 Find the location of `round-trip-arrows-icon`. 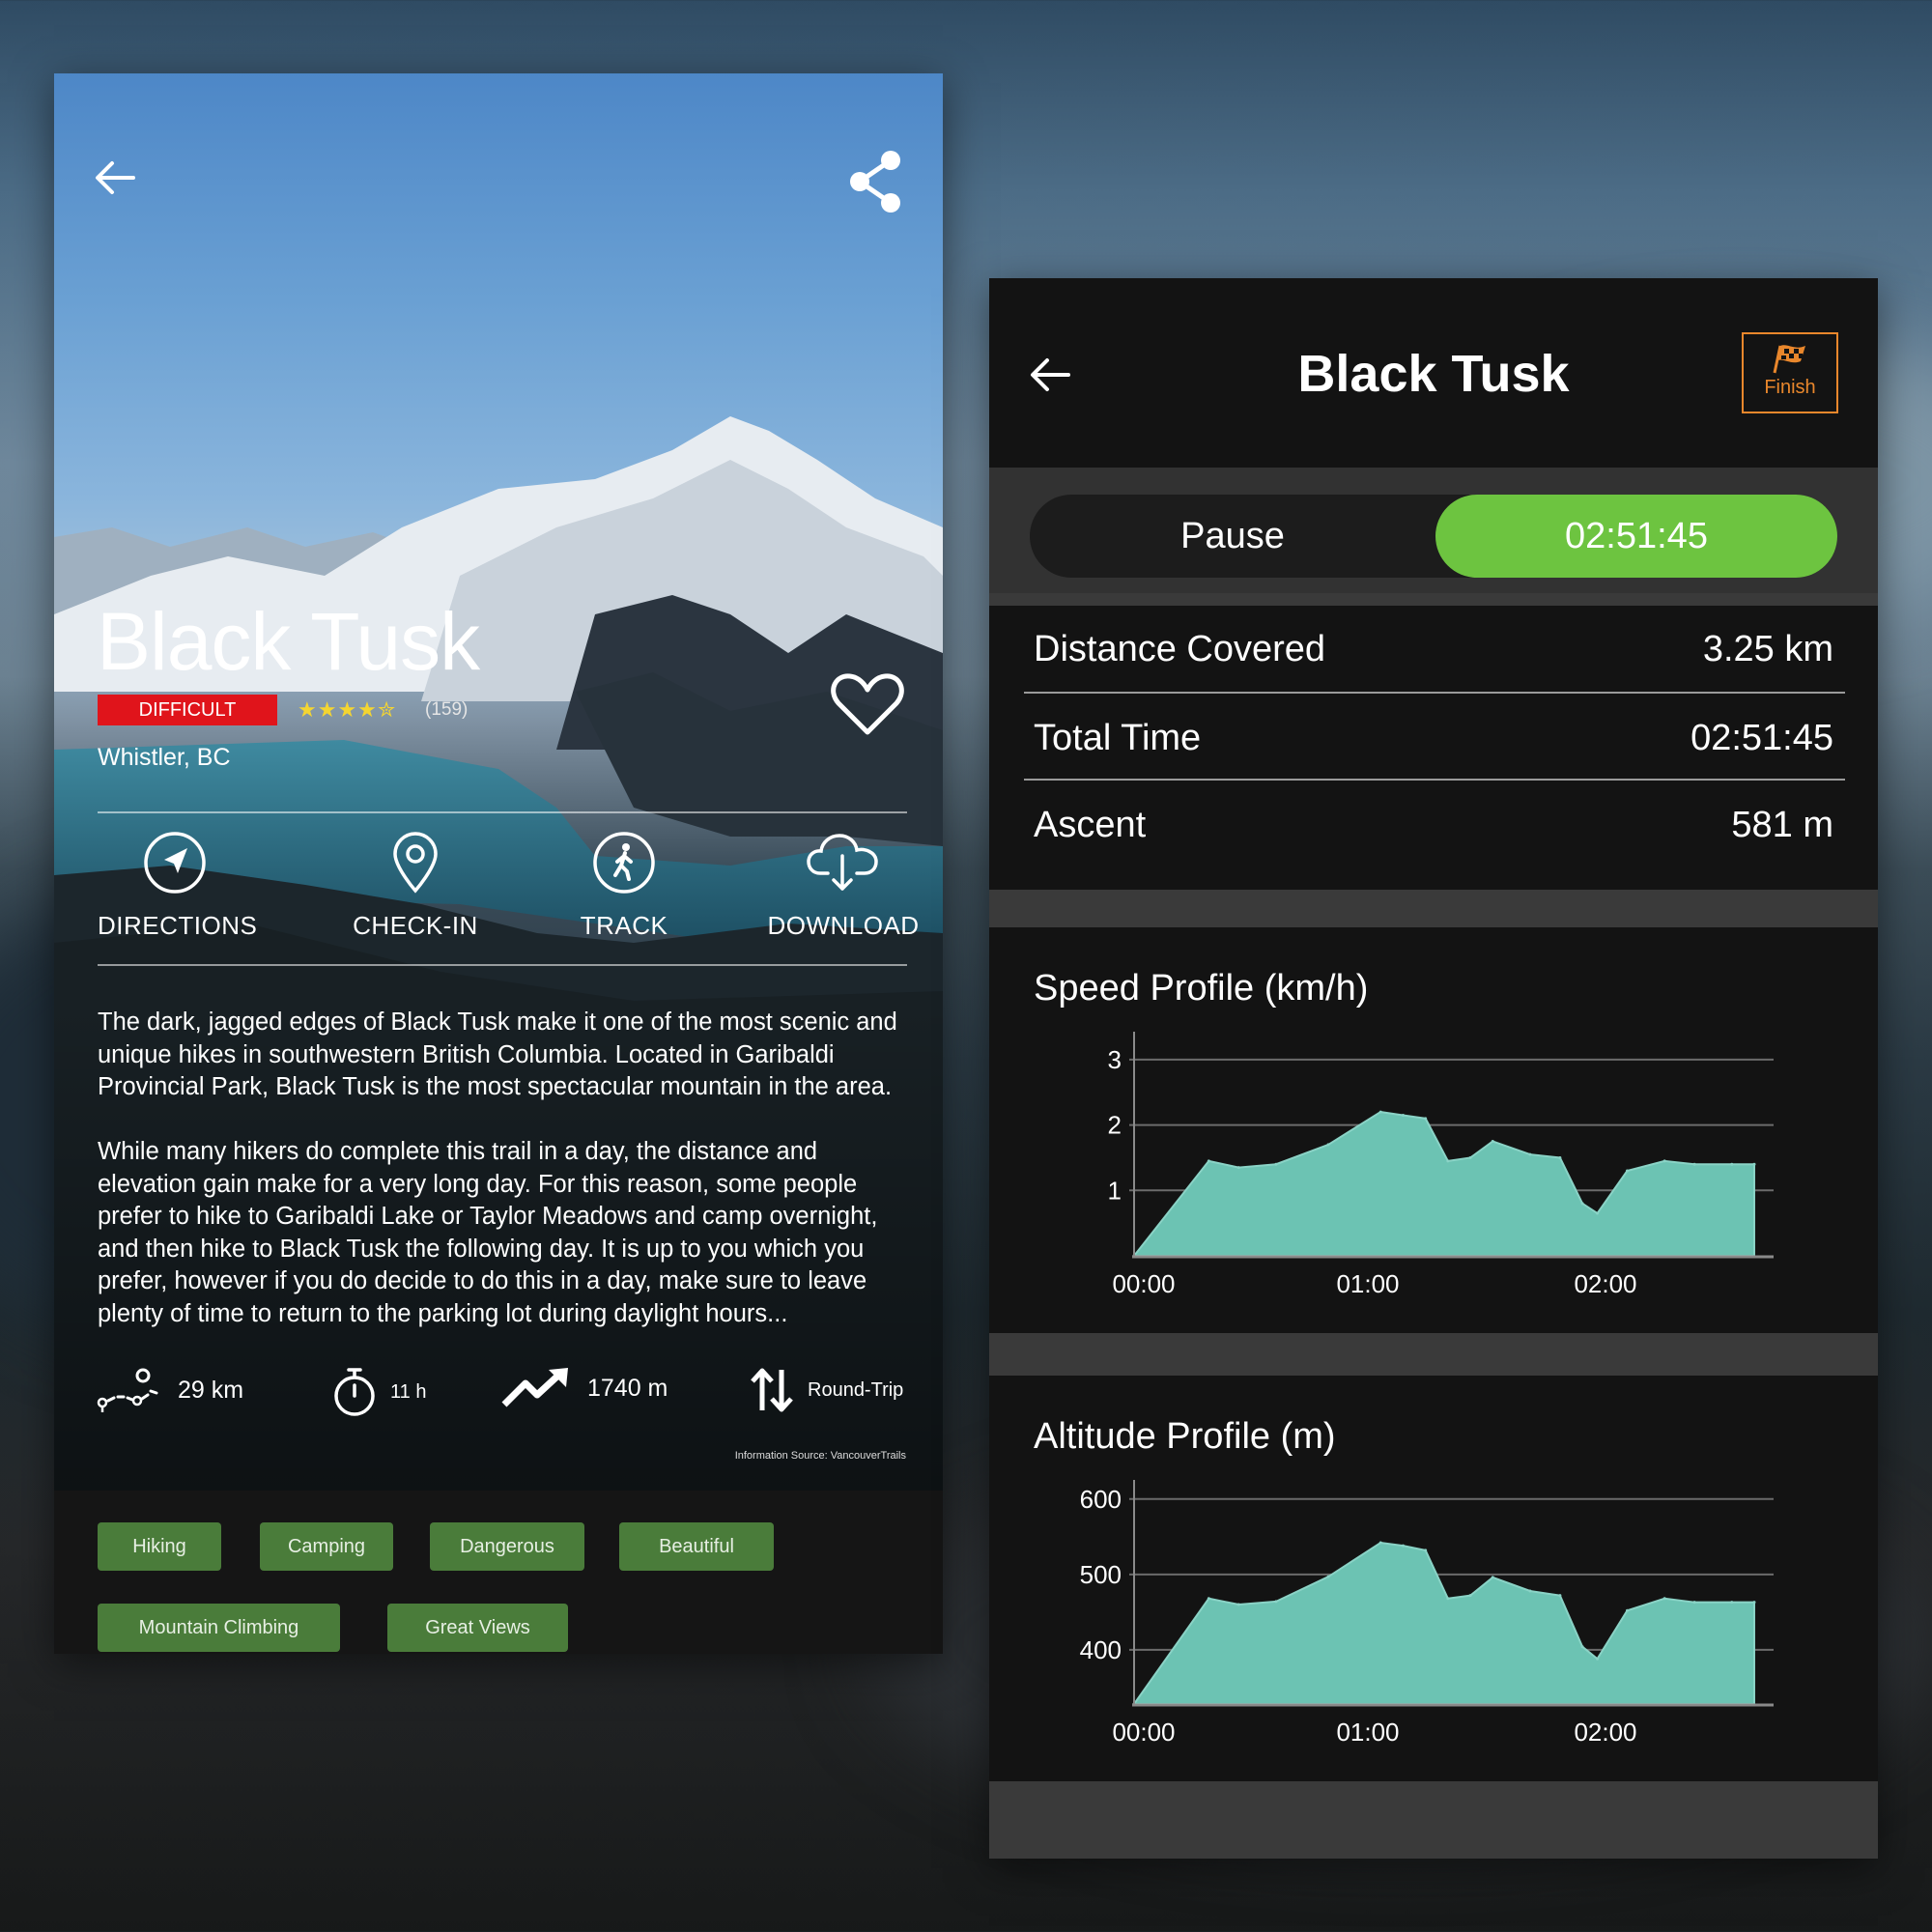

round-trip-arrows-icon is located at coordinates (772, 1390).